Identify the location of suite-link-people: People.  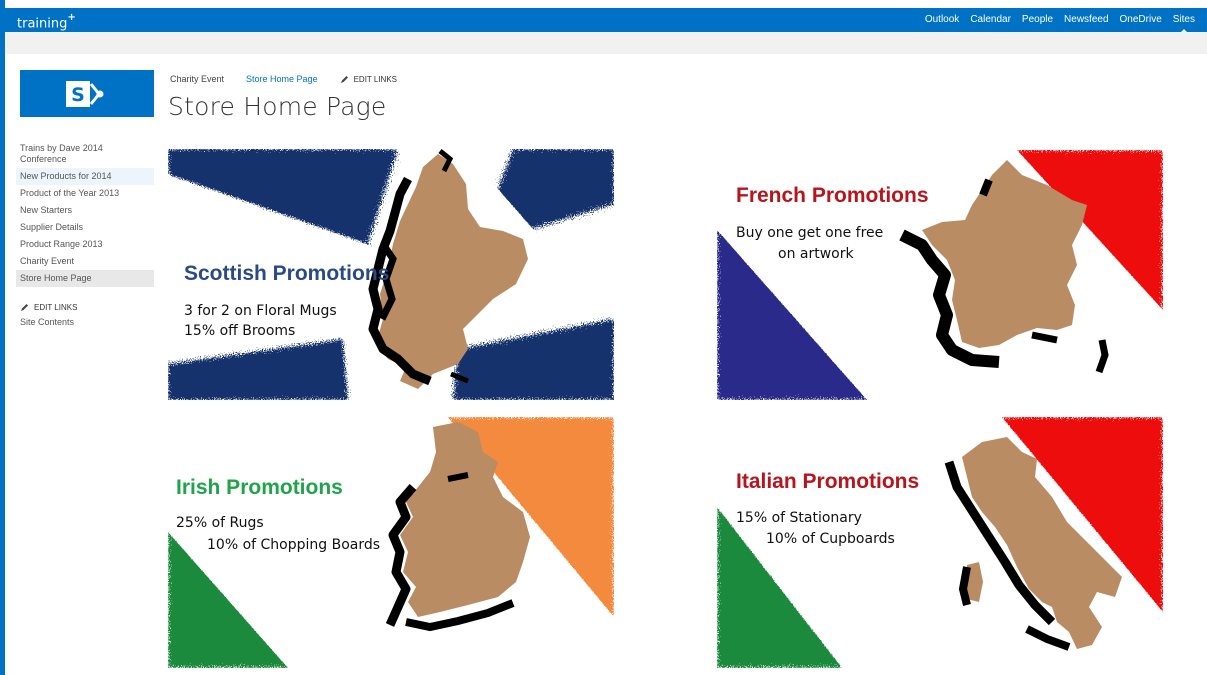
(1037, 19).